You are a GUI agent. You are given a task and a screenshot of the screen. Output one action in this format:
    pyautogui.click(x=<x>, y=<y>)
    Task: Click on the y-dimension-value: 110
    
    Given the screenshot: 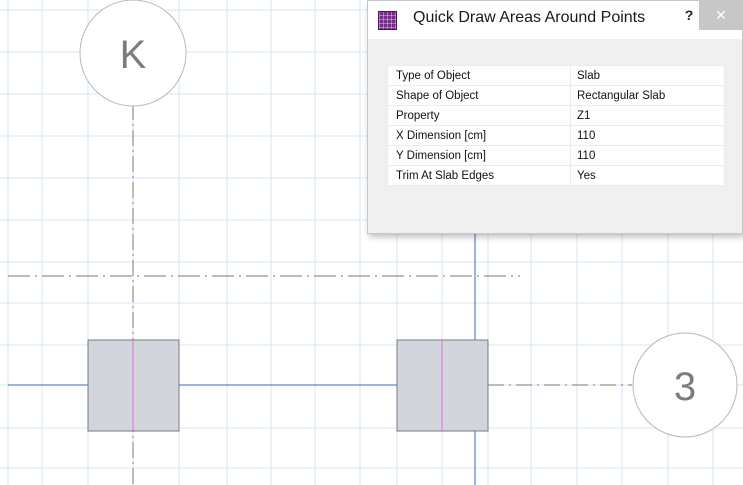 What is the action you would take?
    pyautogui.click(x=647, y=155)
    